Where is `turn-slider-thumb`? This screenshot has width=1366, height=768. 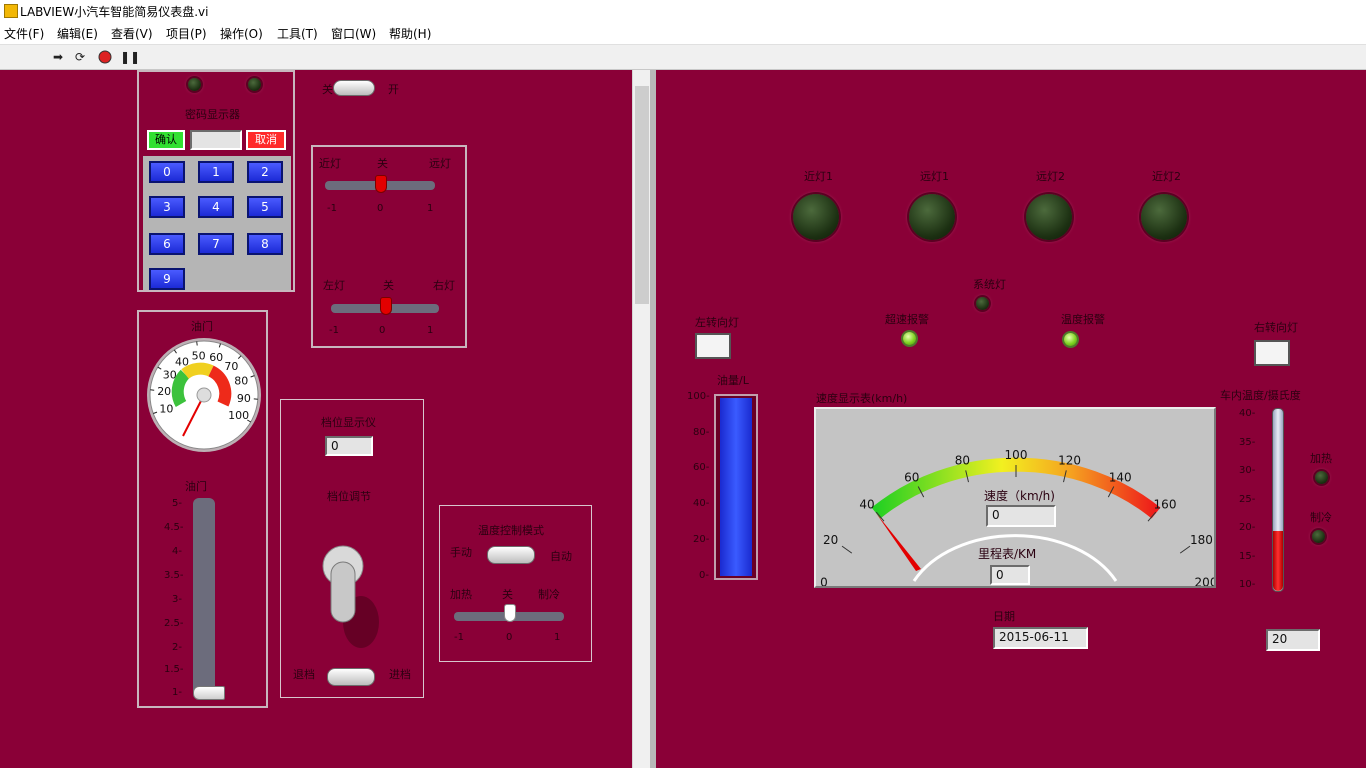
turn-slider-thumb is located at coordinates (386, 306).